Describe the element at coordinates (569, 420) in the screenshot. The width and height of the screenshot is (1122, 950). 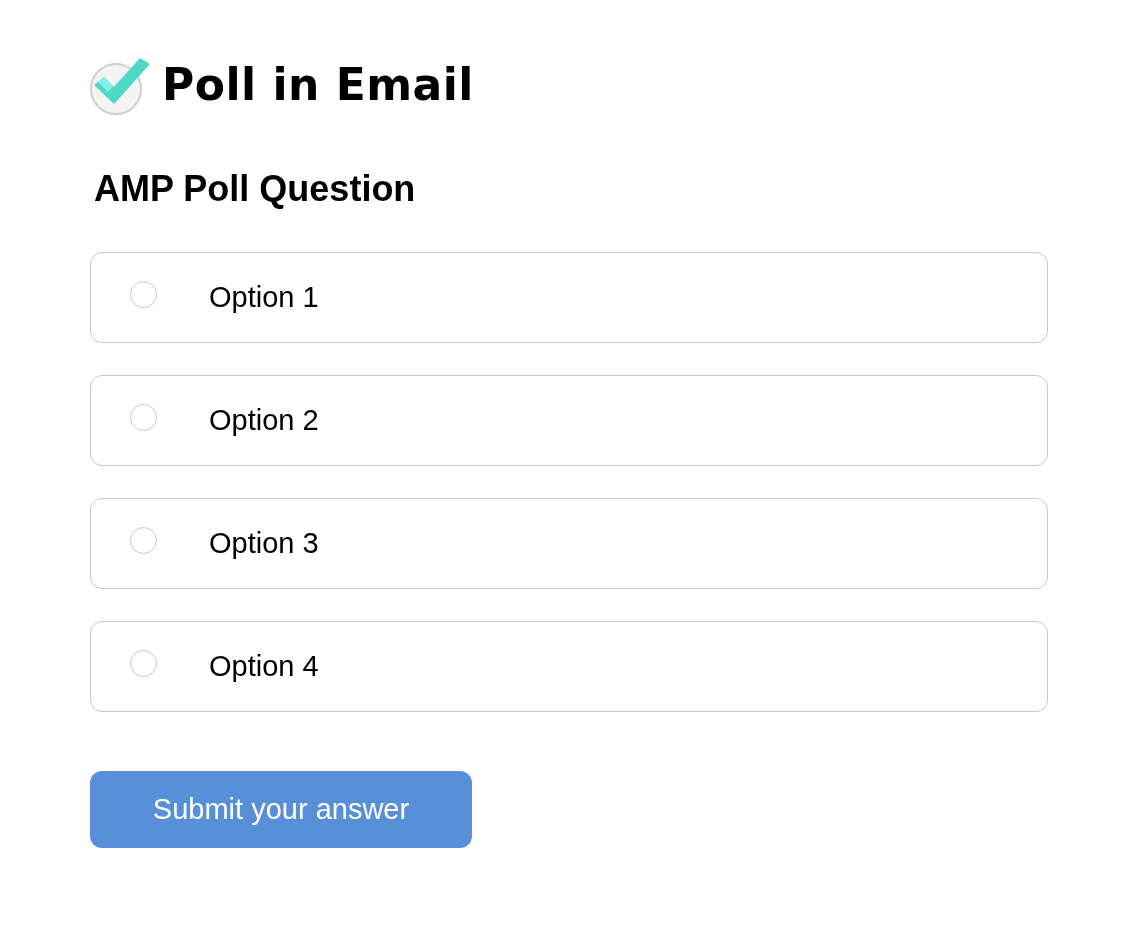
I see `option-card: Option 2` at that location.